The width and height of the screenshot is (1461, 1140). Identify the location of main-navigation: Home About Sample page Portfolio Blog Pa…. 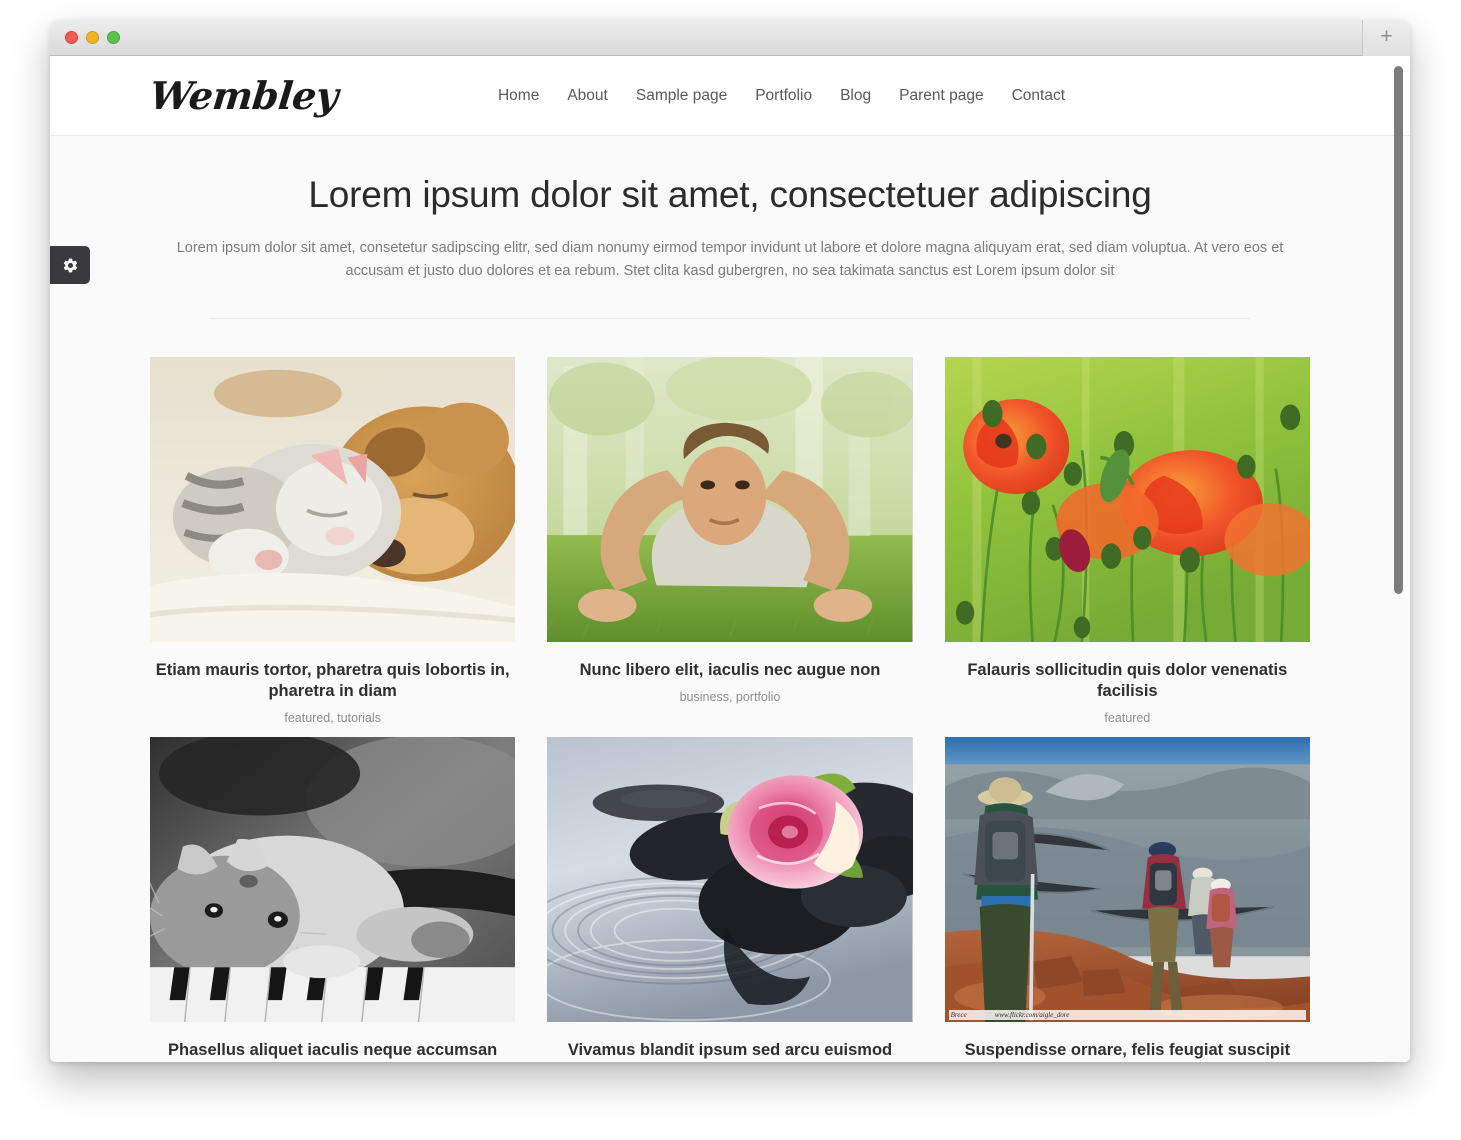
(929, 96).